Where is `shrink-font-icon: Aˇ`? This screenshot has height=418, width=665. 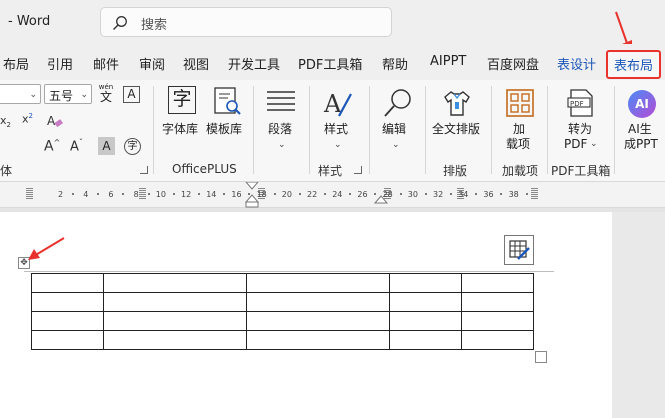 shrink-font-icon: Aˇ is located at coordinates (76, 146).